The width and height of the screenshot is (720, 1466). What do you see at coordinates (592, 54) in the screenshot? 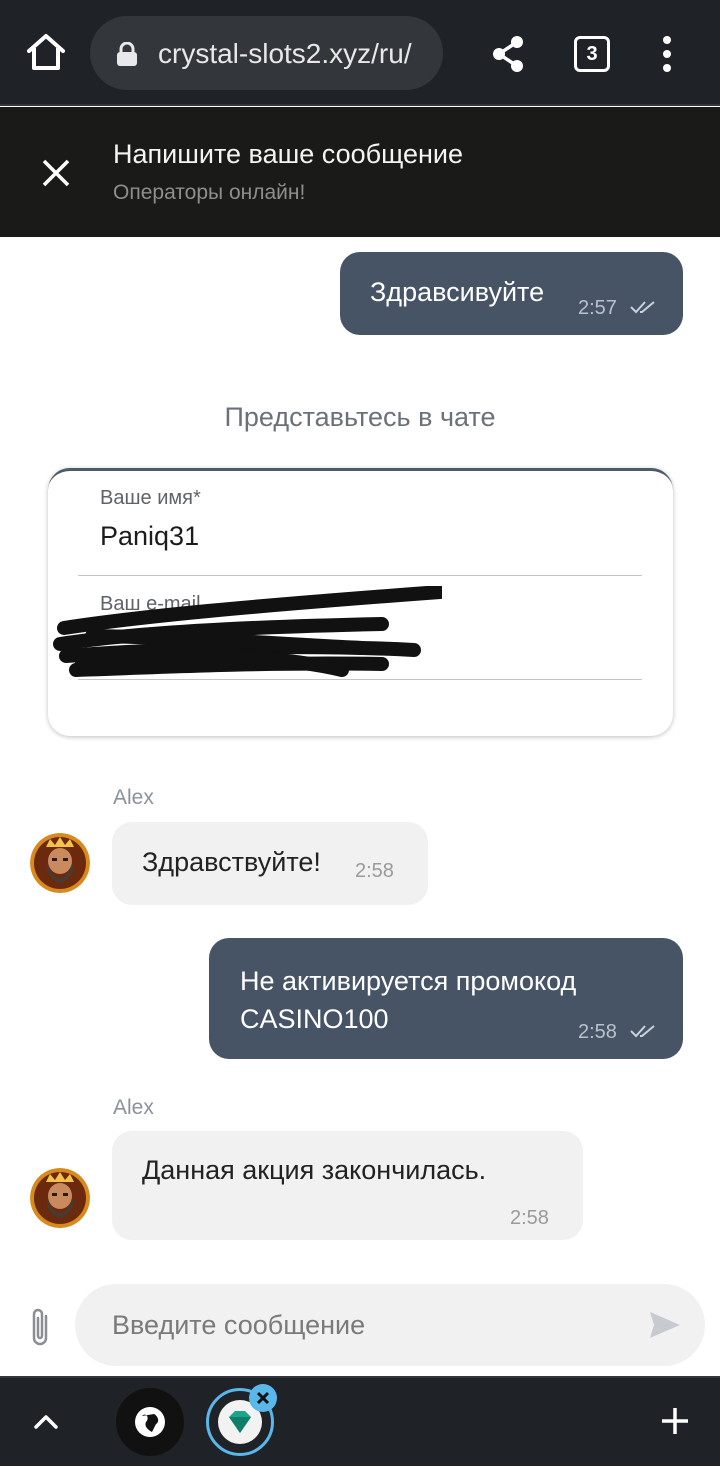
I see `tab-switcher-button: 3` at bounding box center [592, 54].